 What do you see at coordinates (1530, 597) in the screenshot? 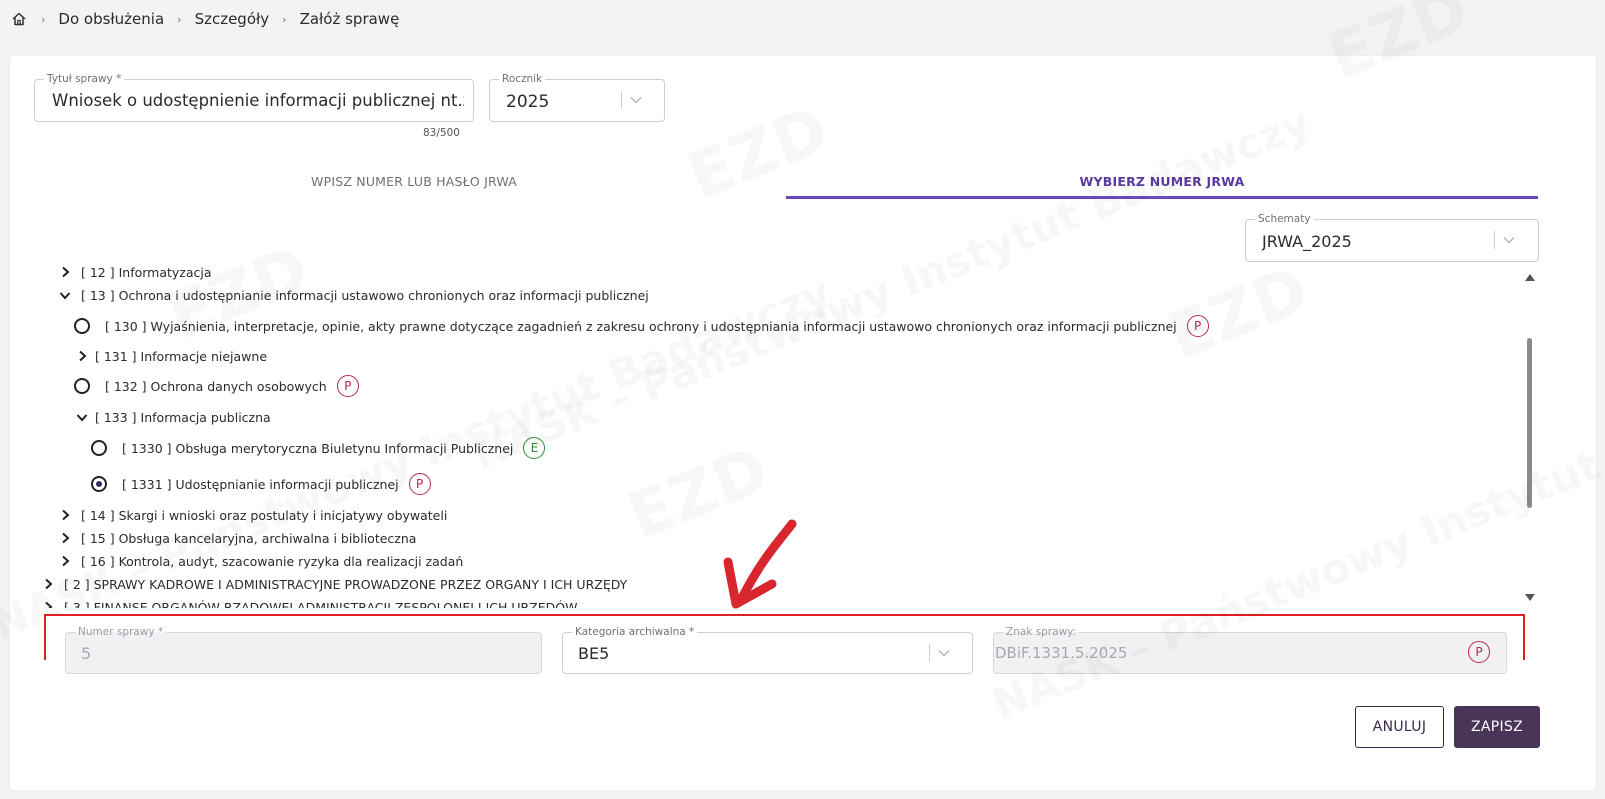
I see `scroll-down-icon` at bounding box center [1530, 597].